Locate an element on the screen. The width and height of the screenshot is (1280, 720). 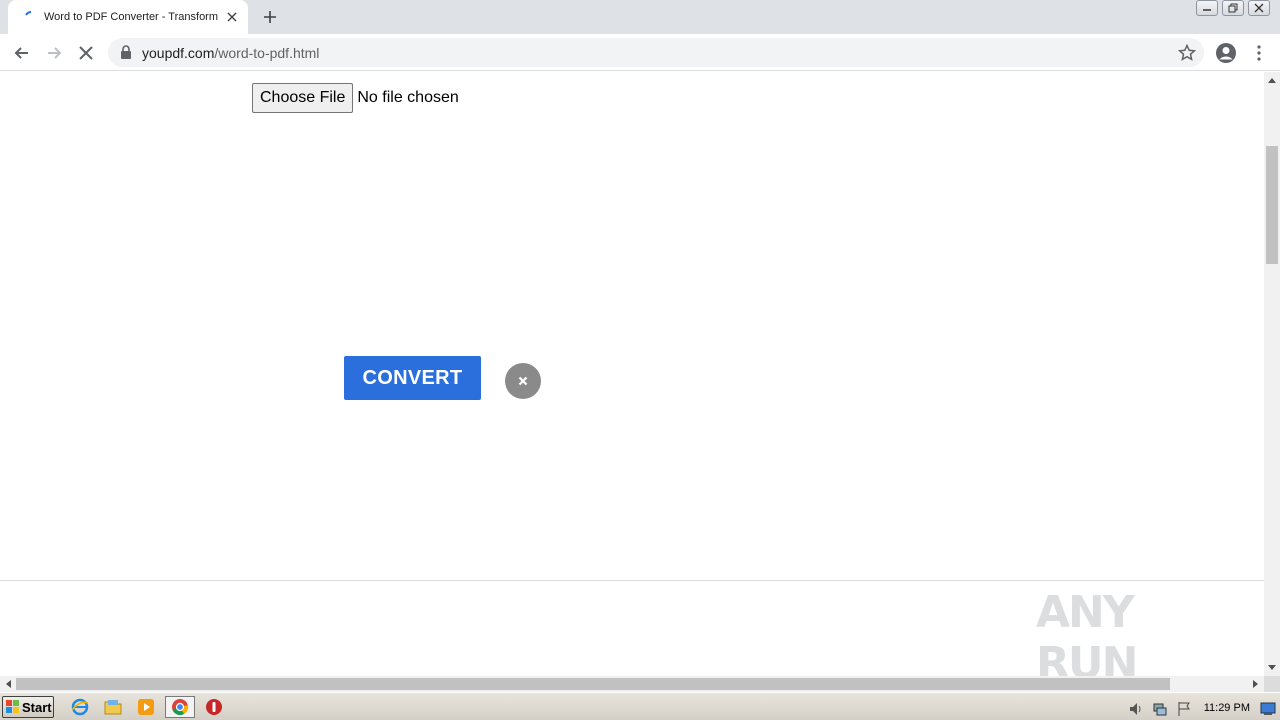
start-button: Start is located at coordinates (28, 707).